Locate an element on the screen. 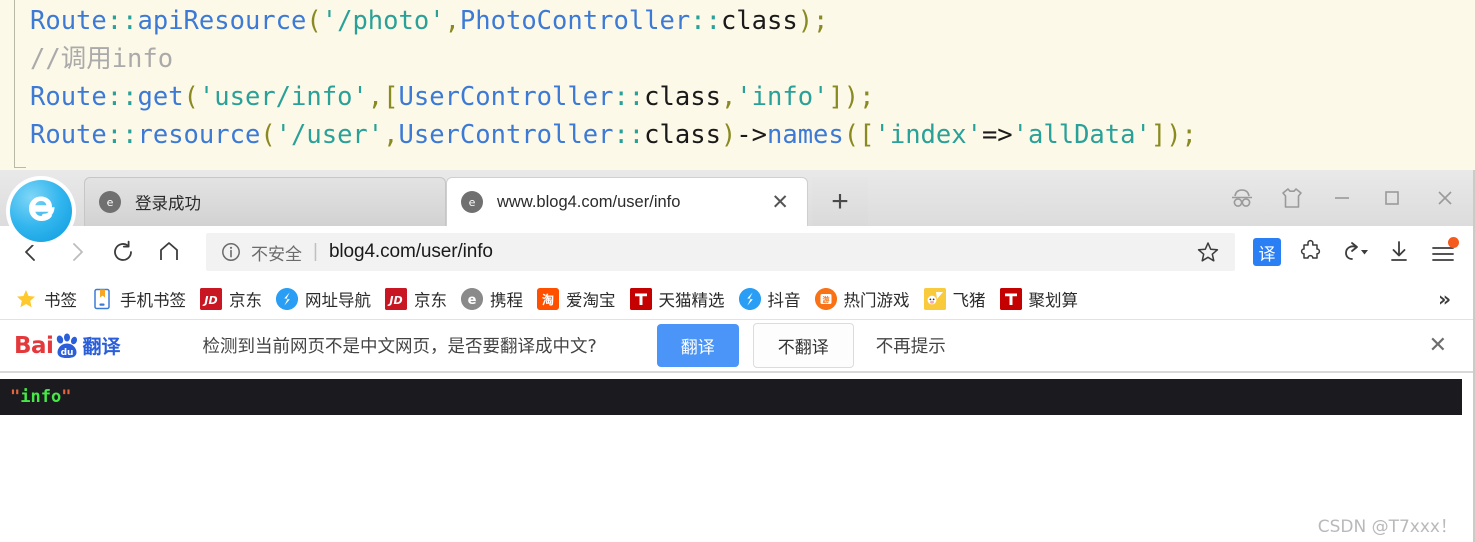 The width and height of the screenshot is (1475, 542). url-text: blog4.com/user/info is located at coordinates (411, 252).